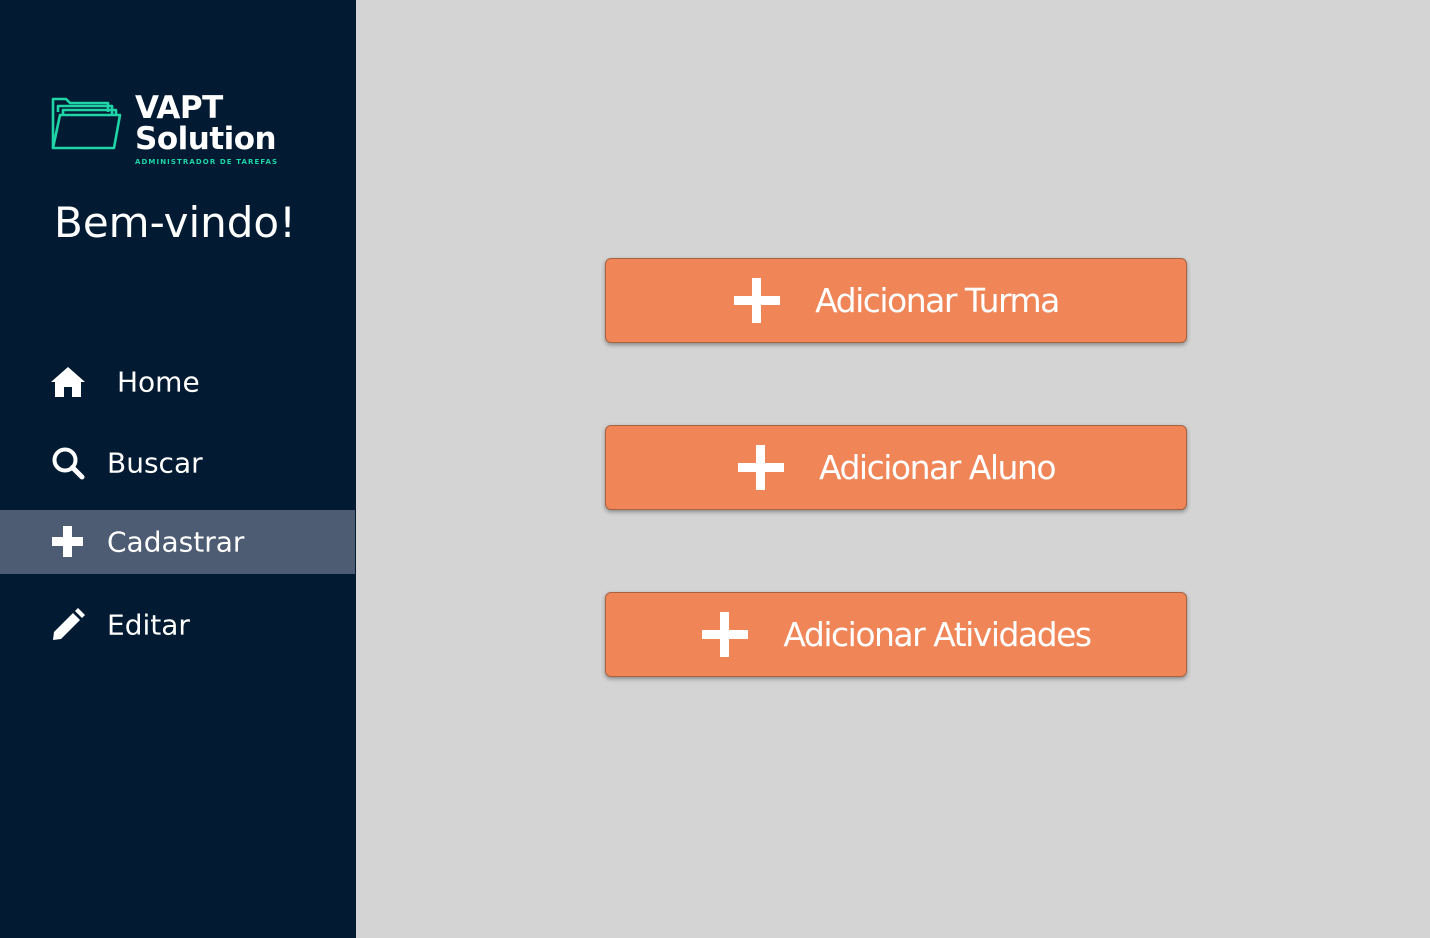  Describe the element at coordinates (207, 162) in the screenshot. I see `brand-tagline: ADMINISTRADOR DE TAREFAS` at that location.